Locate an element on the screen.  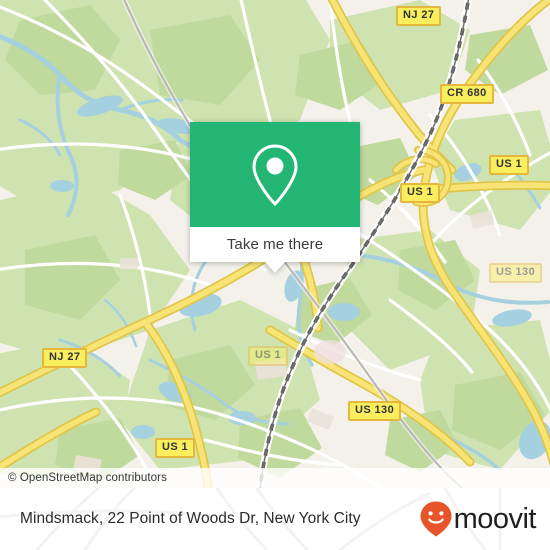
location-popup: Take me there is located at coordinates (275, 197).